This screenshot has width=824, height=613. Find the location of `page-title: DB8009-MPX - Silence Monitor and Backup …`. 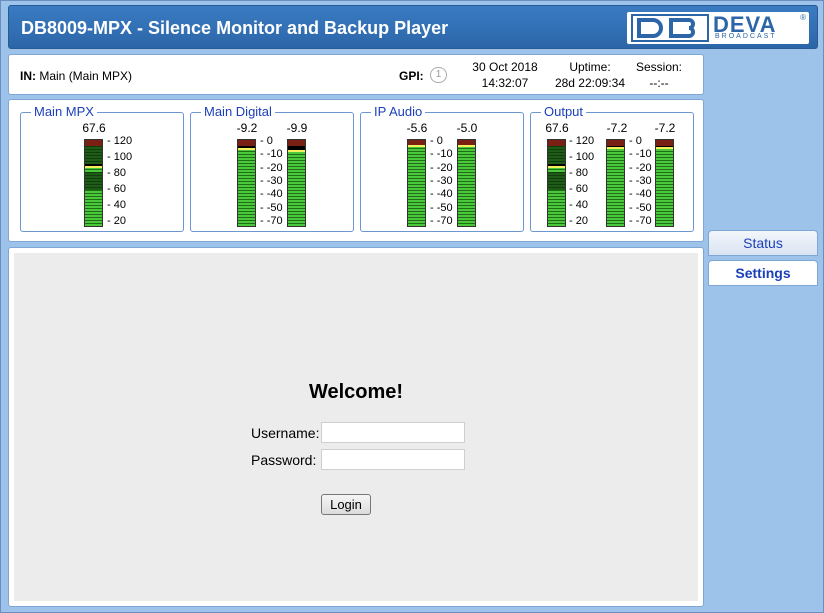

page-title: DB8009-MPX - Silence Monitor and Backup … is located at coordinates (235, 28).